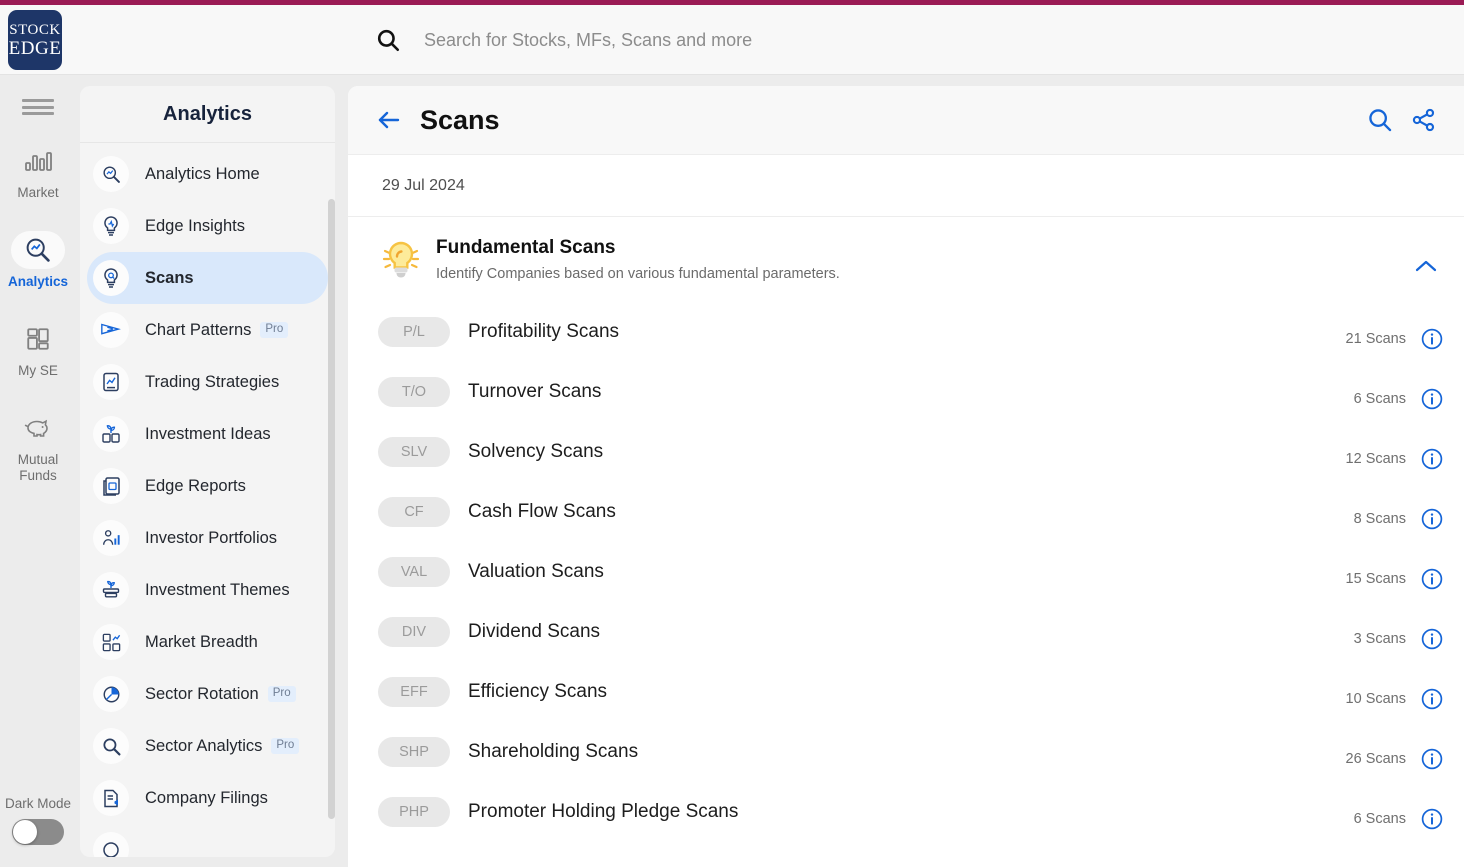 Image resolution: width=1464 pixels, height=867 pixels. I want to click on scan-date: 29 Jul 2024, so click(906, 186).